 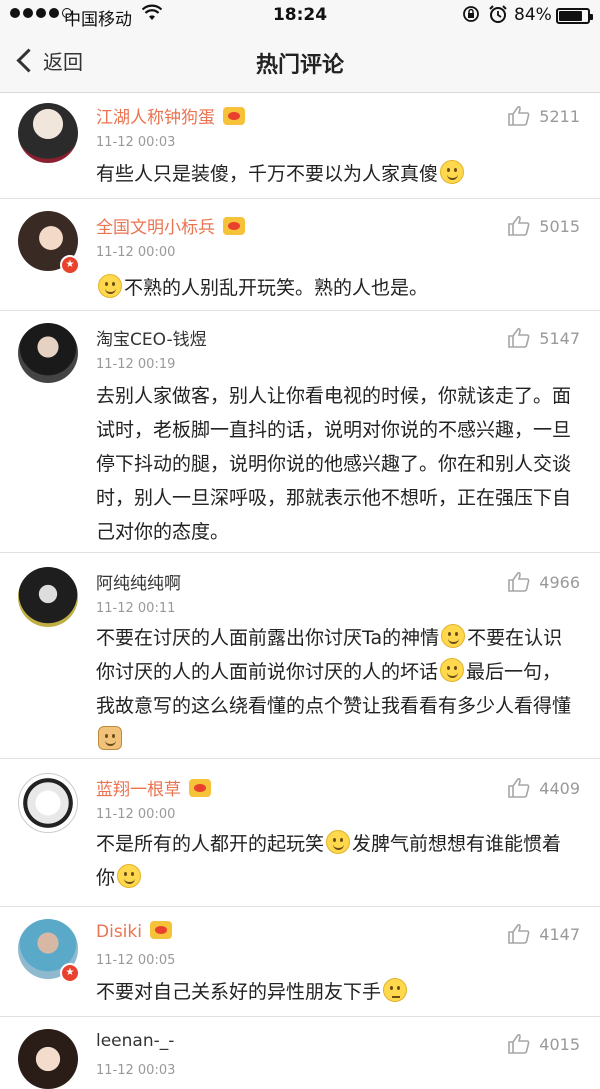 What do you see at coordinates (136, 364) in the screenshot?
I see `comment-time: 11-12 00:19` at bounding box center [136, 364].